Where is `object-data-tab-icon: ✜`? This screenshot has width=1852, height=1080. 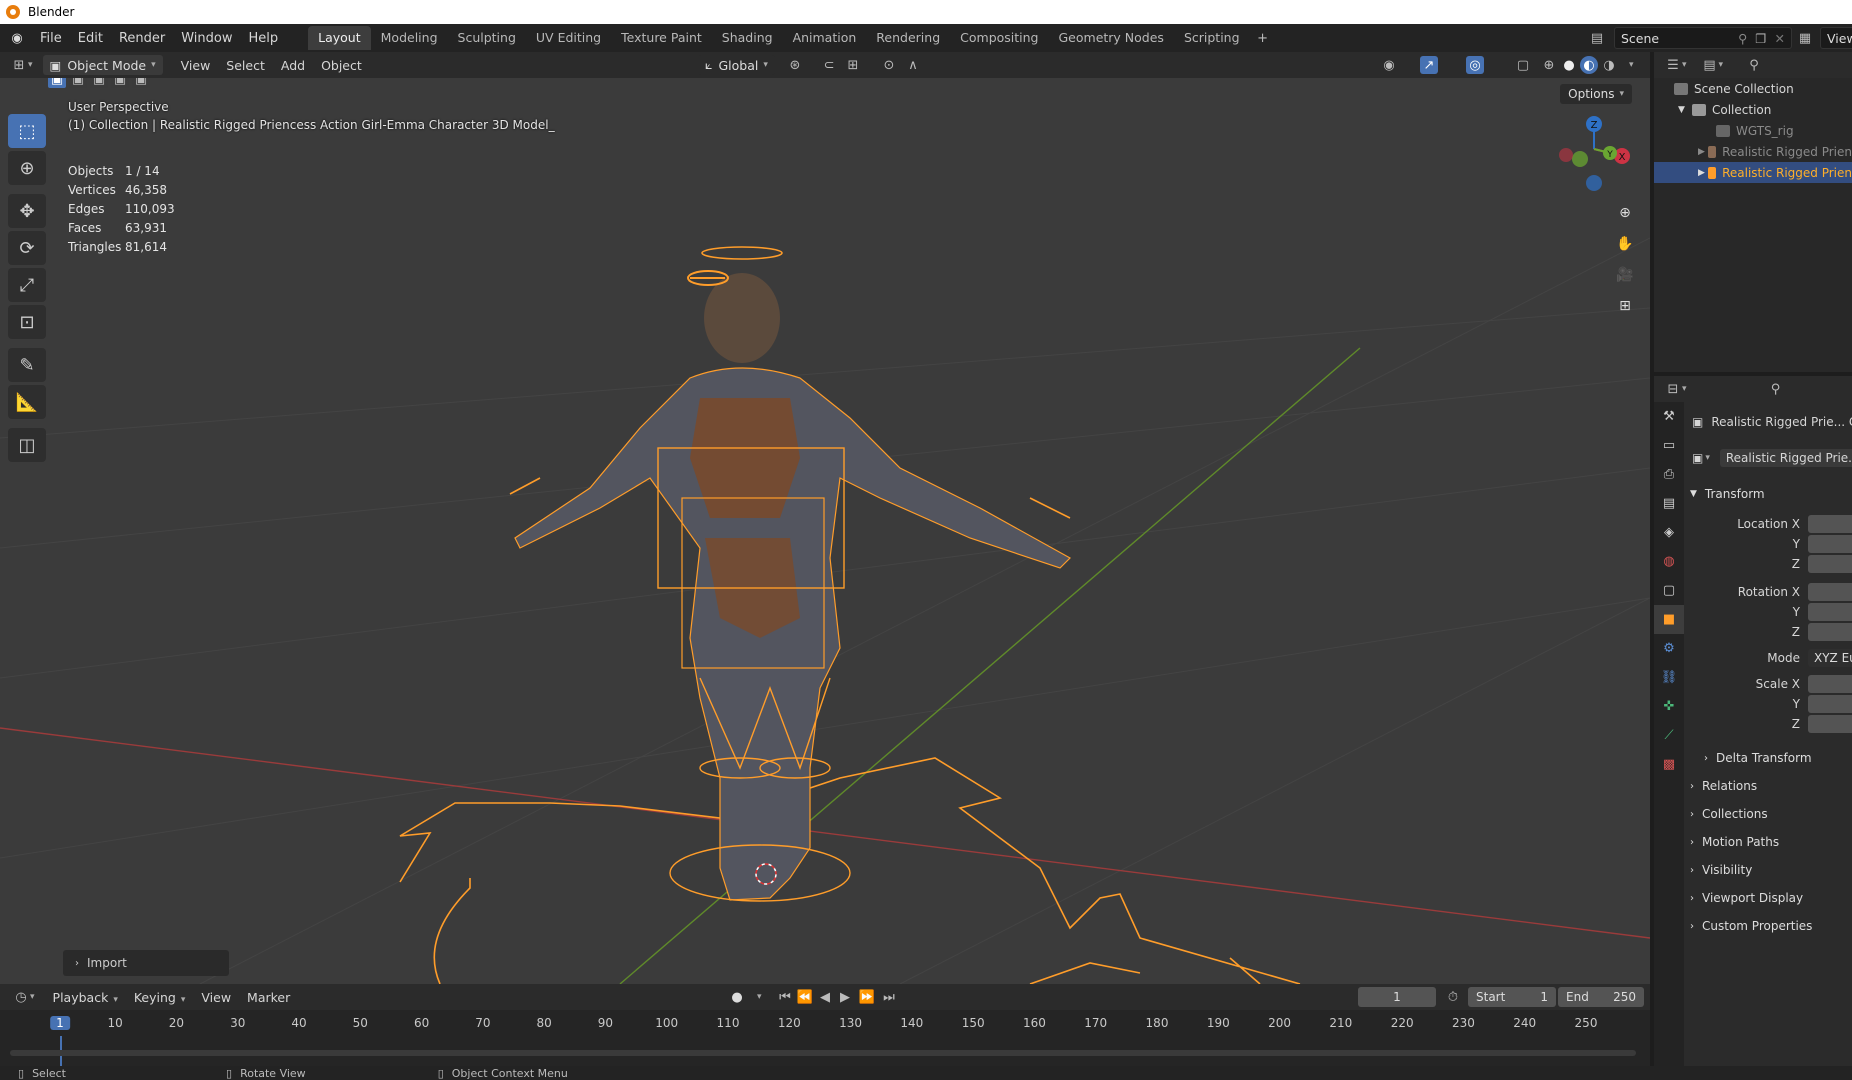 object-data-tab-icon: ✜ is located at coordinates (1669, 706).